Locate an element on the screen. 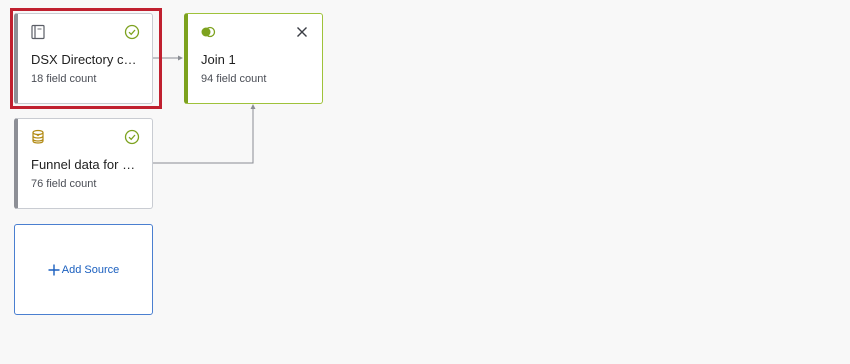 This screenshot has height=364, width=850. add-source-label: Add Source is located at coordinates (90, 269).